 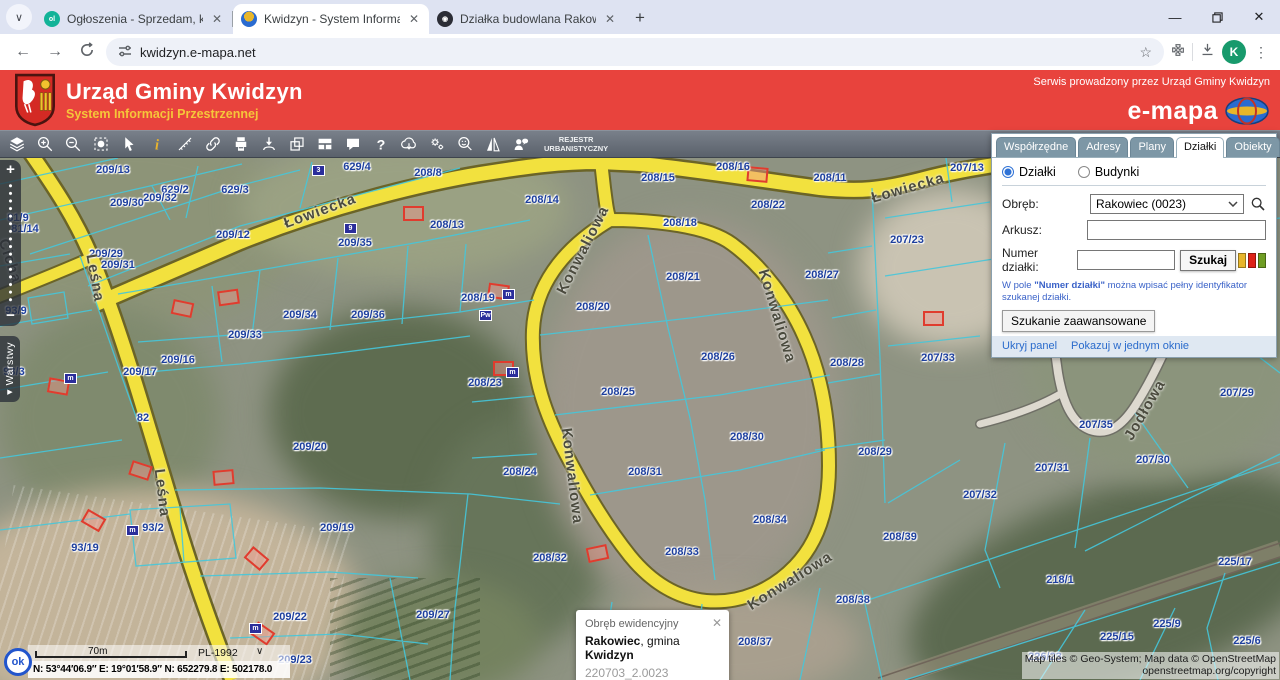 What do you see at coordinates (635, 52) in the screenshot?
I see `address-bar: kwidzyn.e-mapa.net ☆` at bounding box center [635, 52].